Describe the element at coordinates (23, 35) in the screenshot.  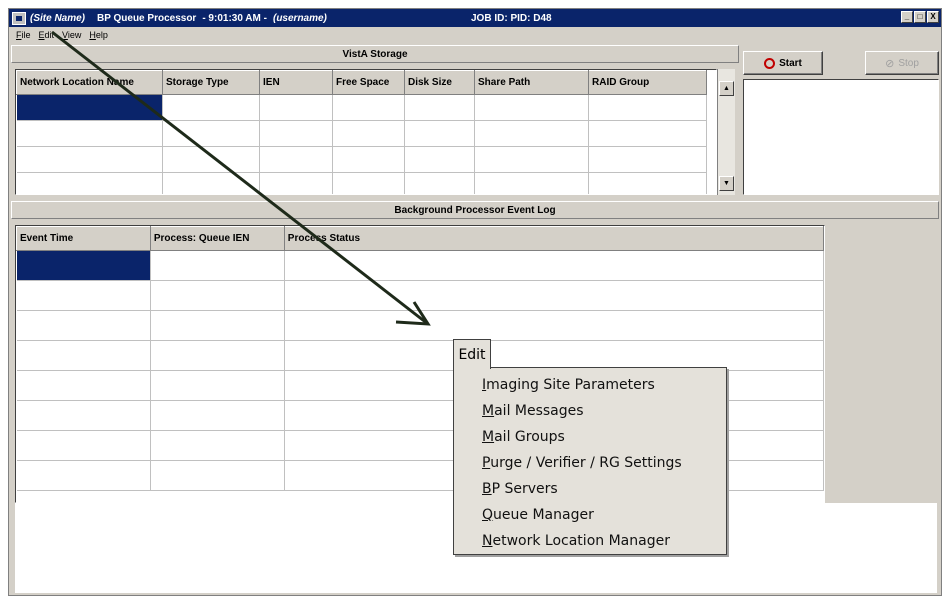
I see `menu-file: File` at that location.